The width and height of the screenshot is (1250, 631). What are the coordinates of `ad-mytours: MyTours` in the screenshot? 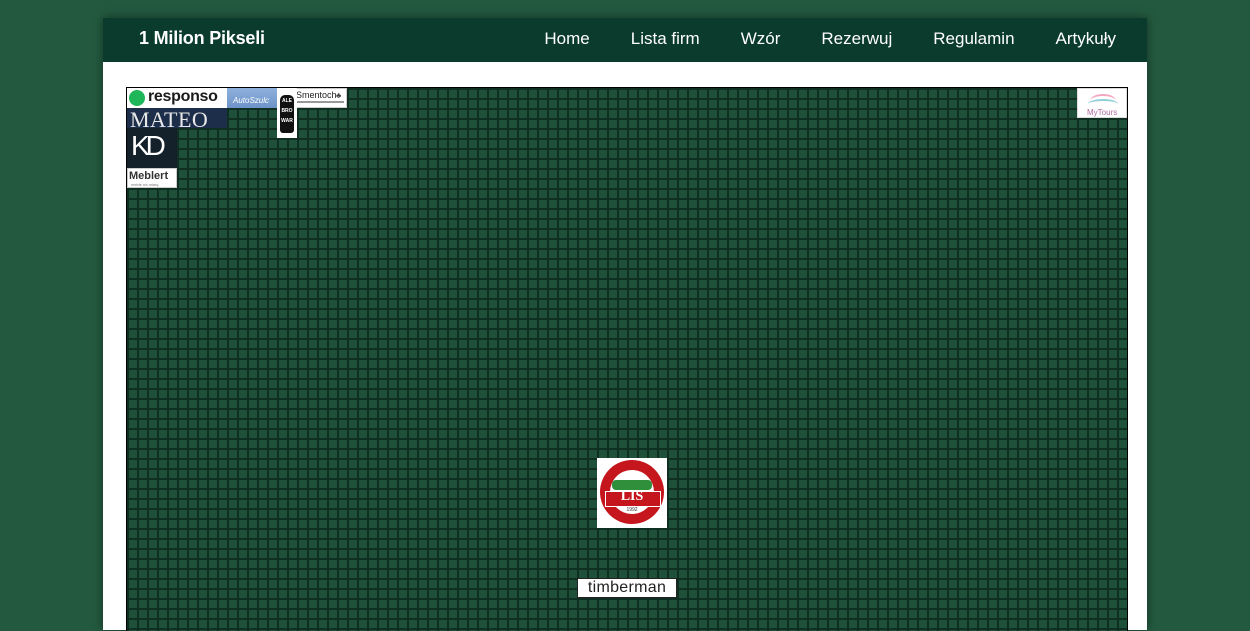 It's located at (1102, 103).